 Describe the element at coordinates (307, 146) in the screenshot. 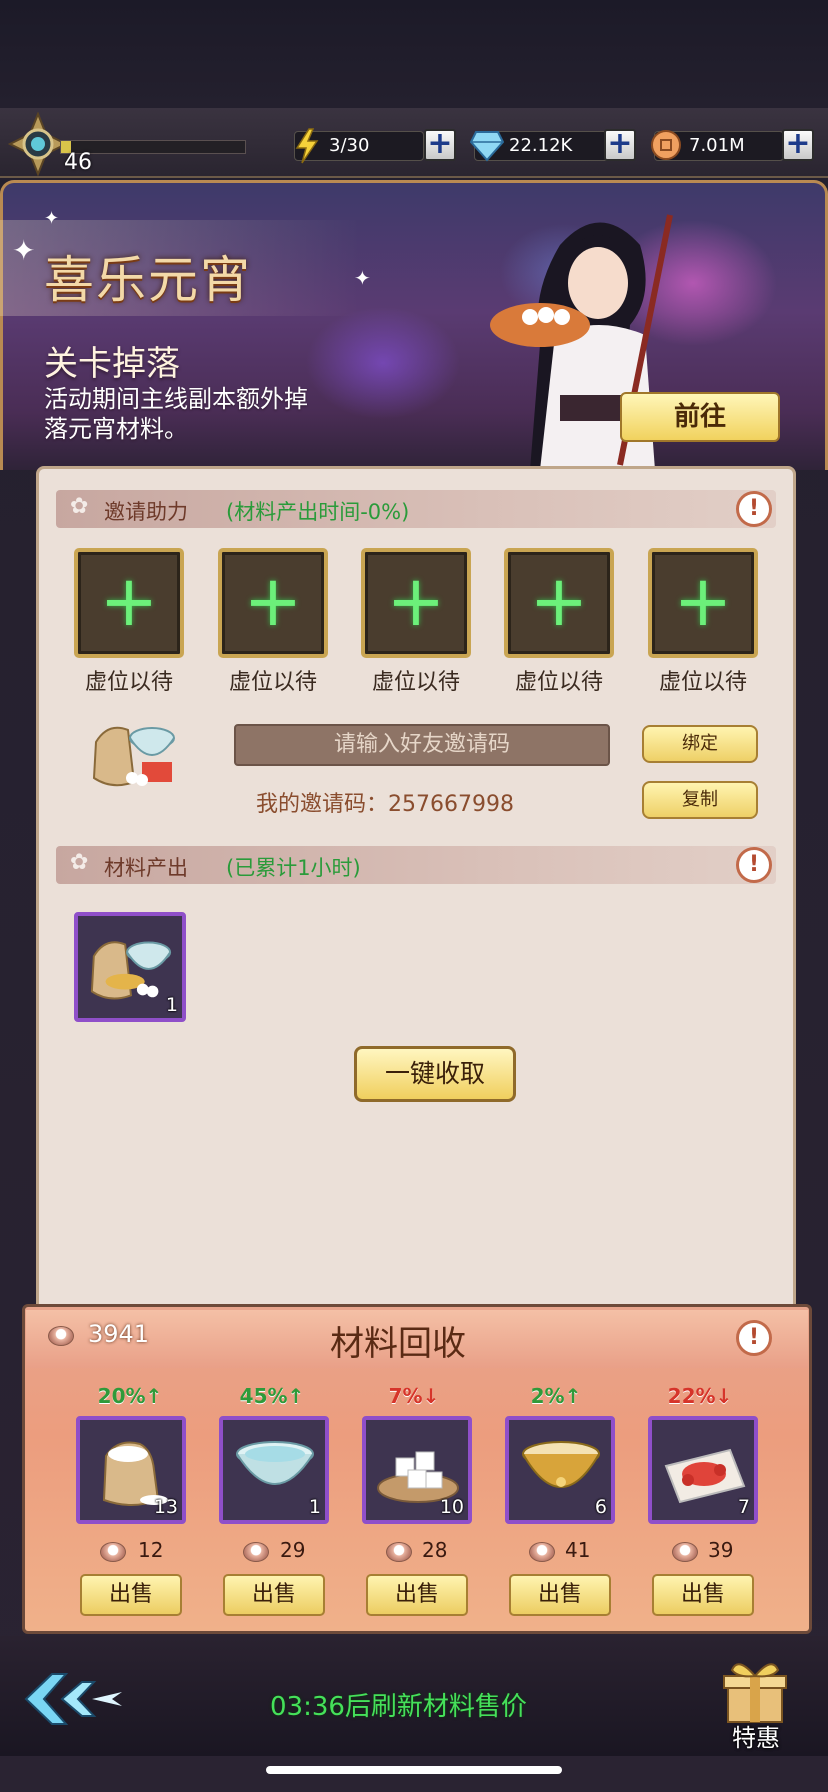

I see `lightning-icon` at that location.